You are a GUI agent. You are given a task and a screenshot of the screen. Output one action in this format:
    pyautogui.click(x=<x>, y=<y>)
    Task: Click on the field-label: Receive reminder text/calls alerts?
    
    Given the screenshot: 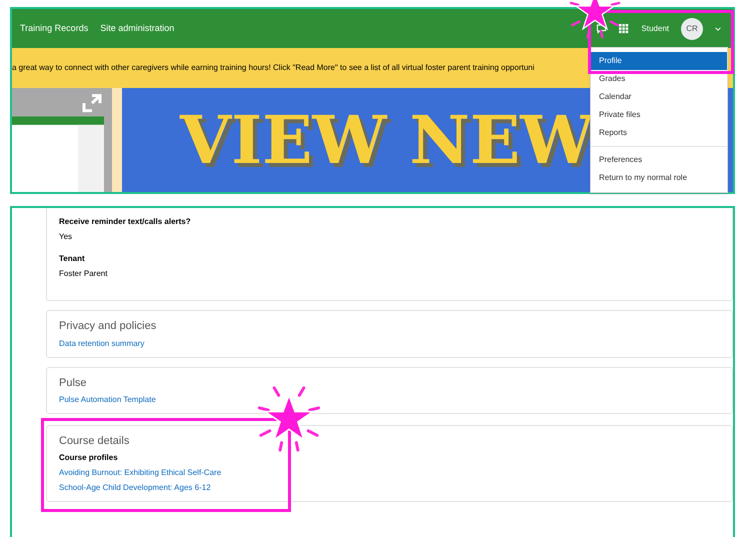 What is the action you would take?
    pyautogui.click(x=125, y=222)
    